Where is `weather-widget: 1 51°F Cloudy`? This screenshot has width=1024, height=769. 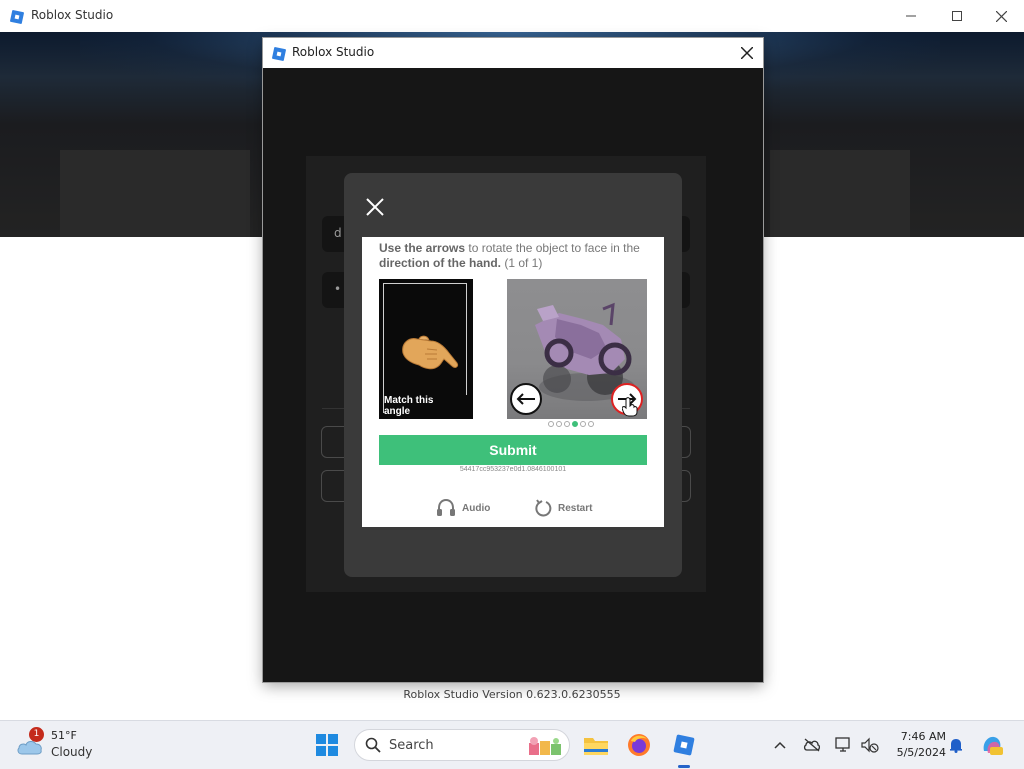
weather-widget: 1 51°F Cloudy is located at coordinates (61, 744).